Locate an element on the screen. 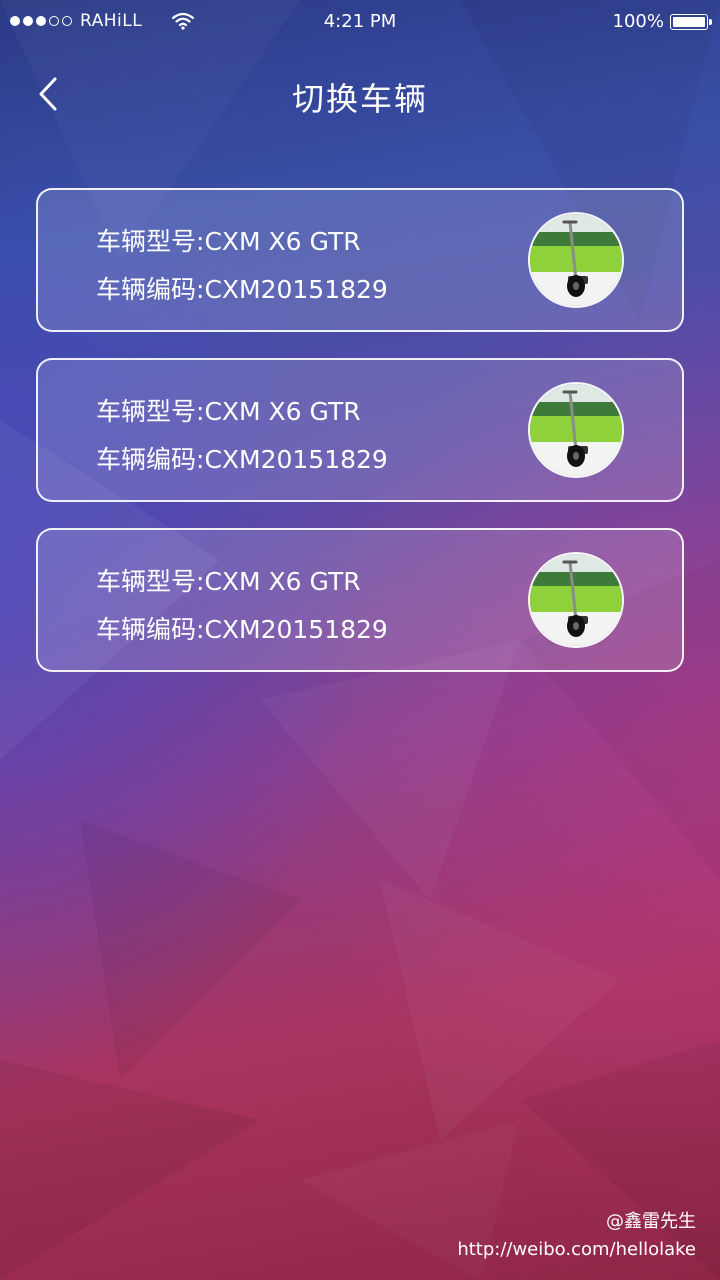  watermark-author: @鑫雷先生 is located at coordinates (651, 1221).